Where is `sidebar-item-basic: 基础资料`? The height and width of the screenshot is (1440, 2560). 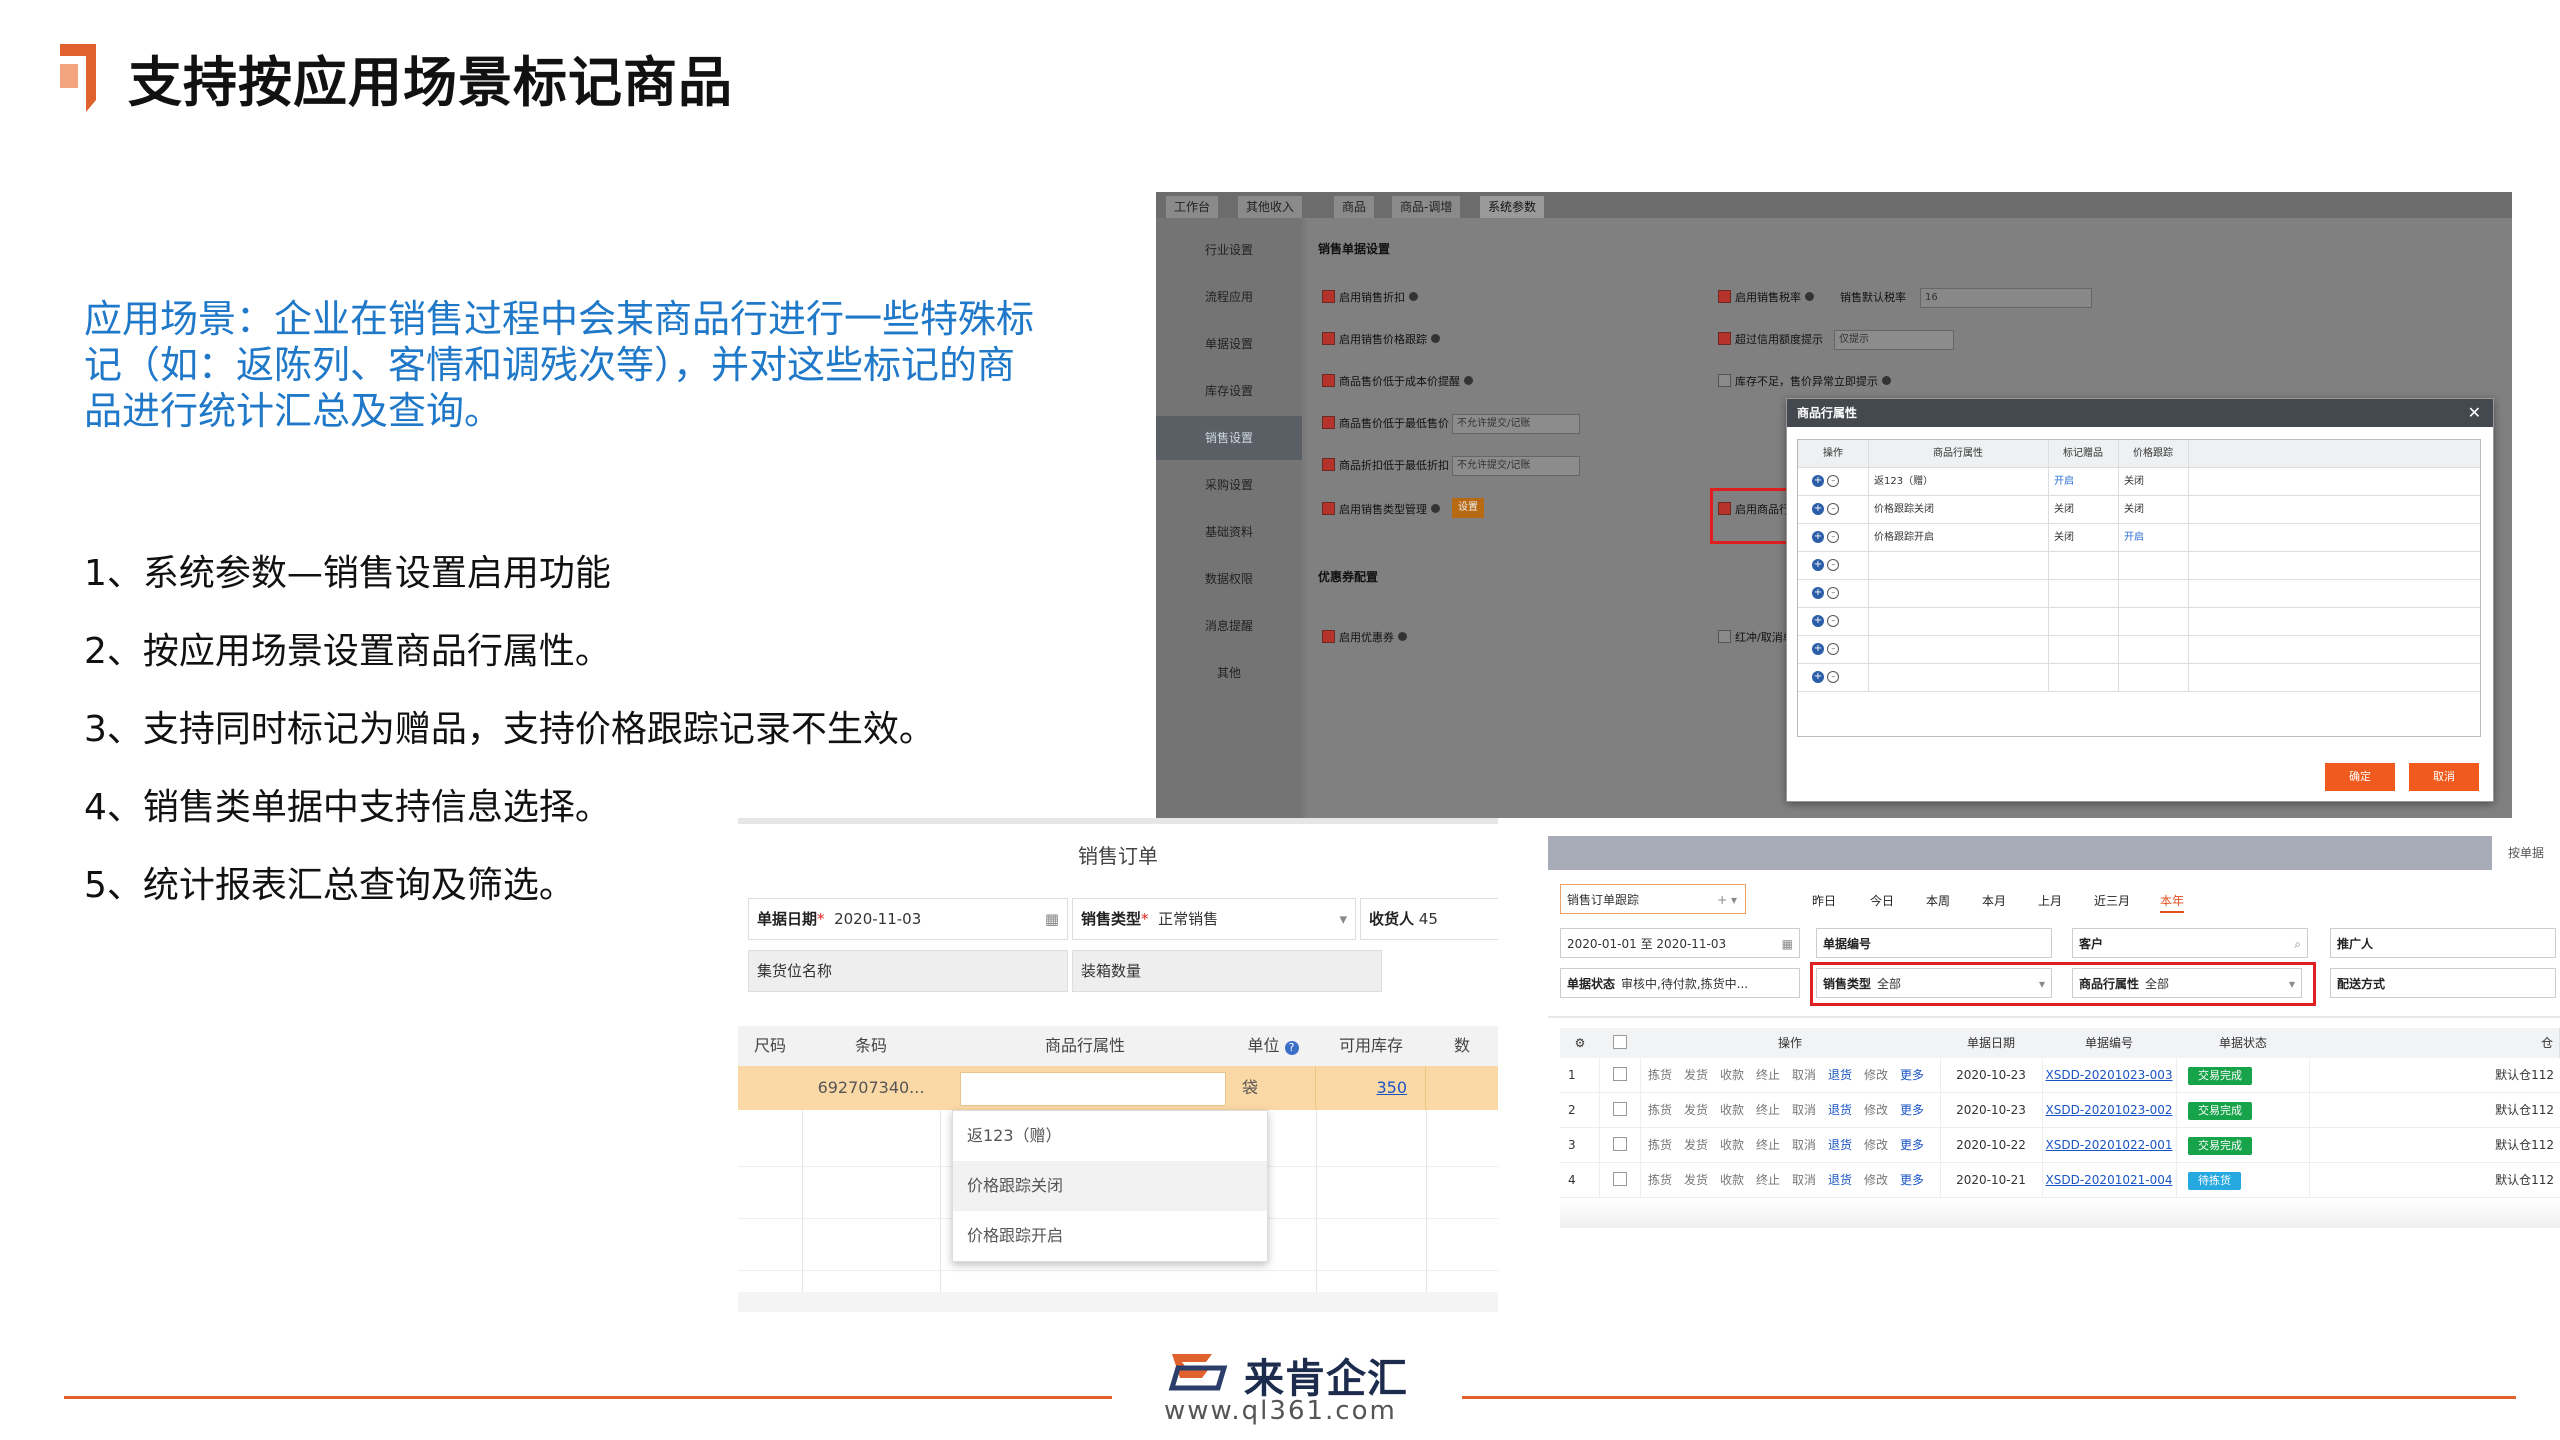
sidebar-item-basic: 基础资料 is located at coordinates (1229, 532).